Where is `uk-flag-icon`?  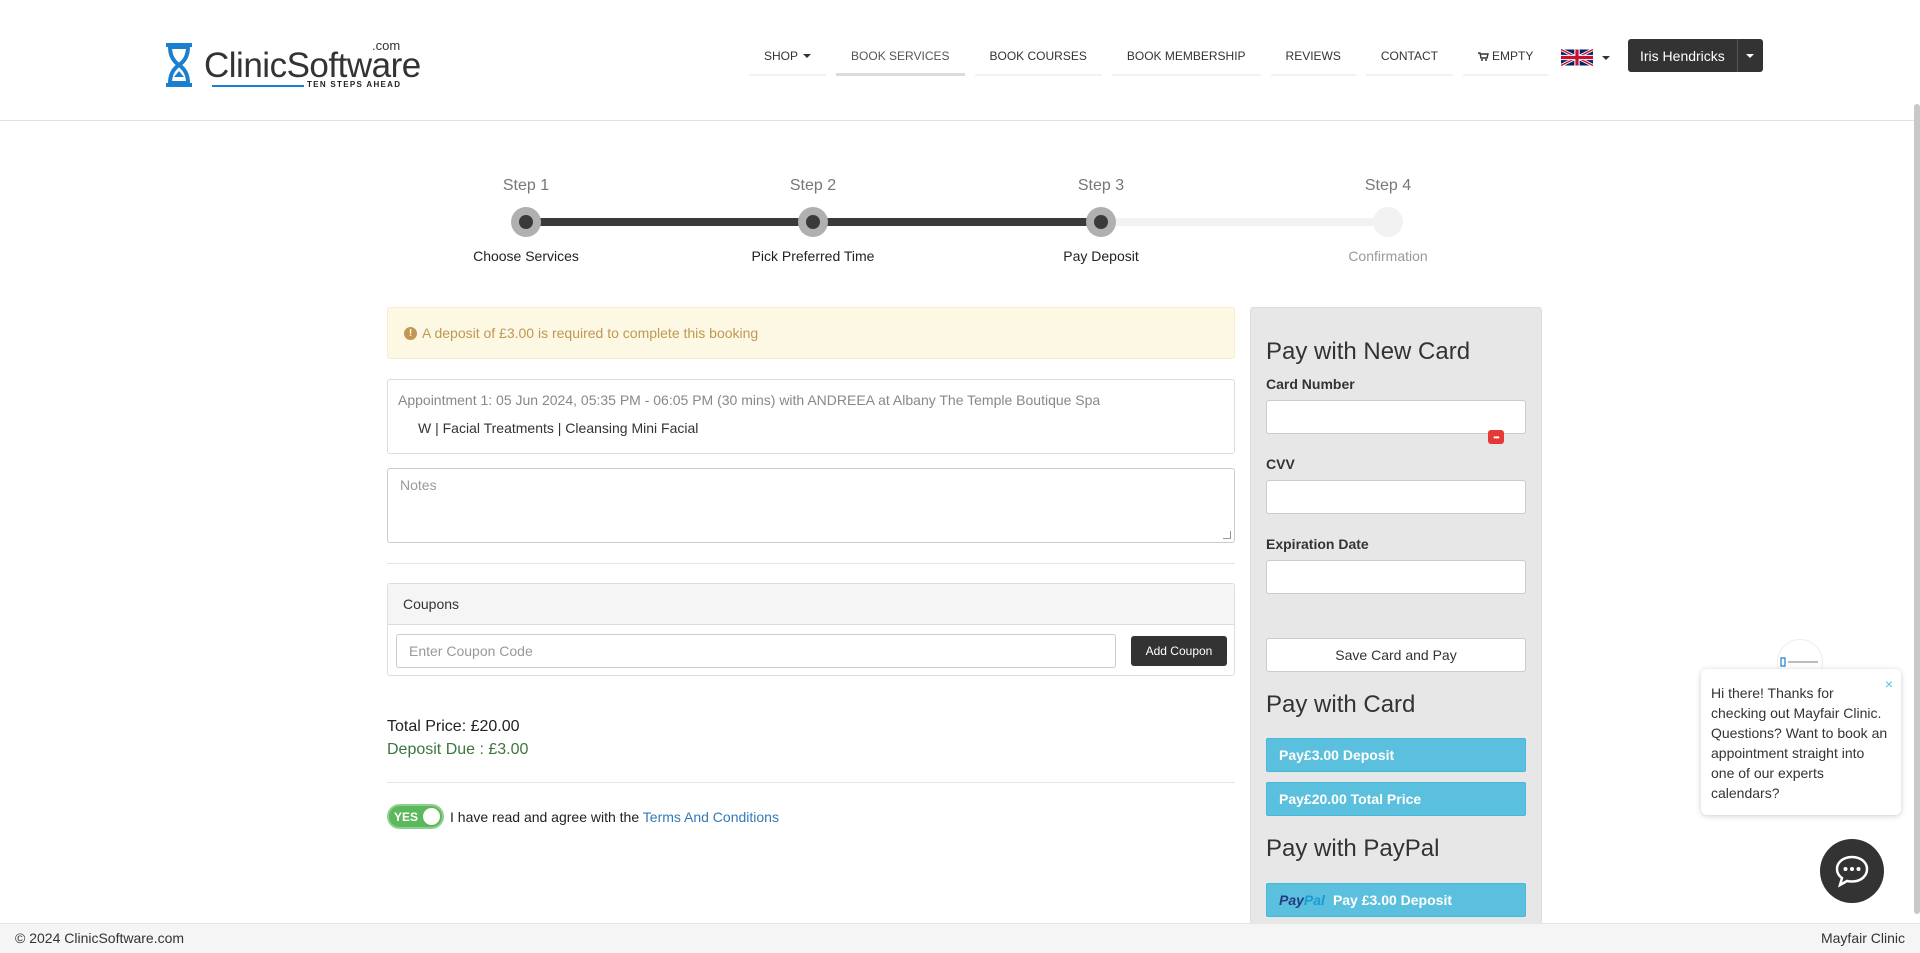 uk-flag-icon is located at coordinates (1577, 57).